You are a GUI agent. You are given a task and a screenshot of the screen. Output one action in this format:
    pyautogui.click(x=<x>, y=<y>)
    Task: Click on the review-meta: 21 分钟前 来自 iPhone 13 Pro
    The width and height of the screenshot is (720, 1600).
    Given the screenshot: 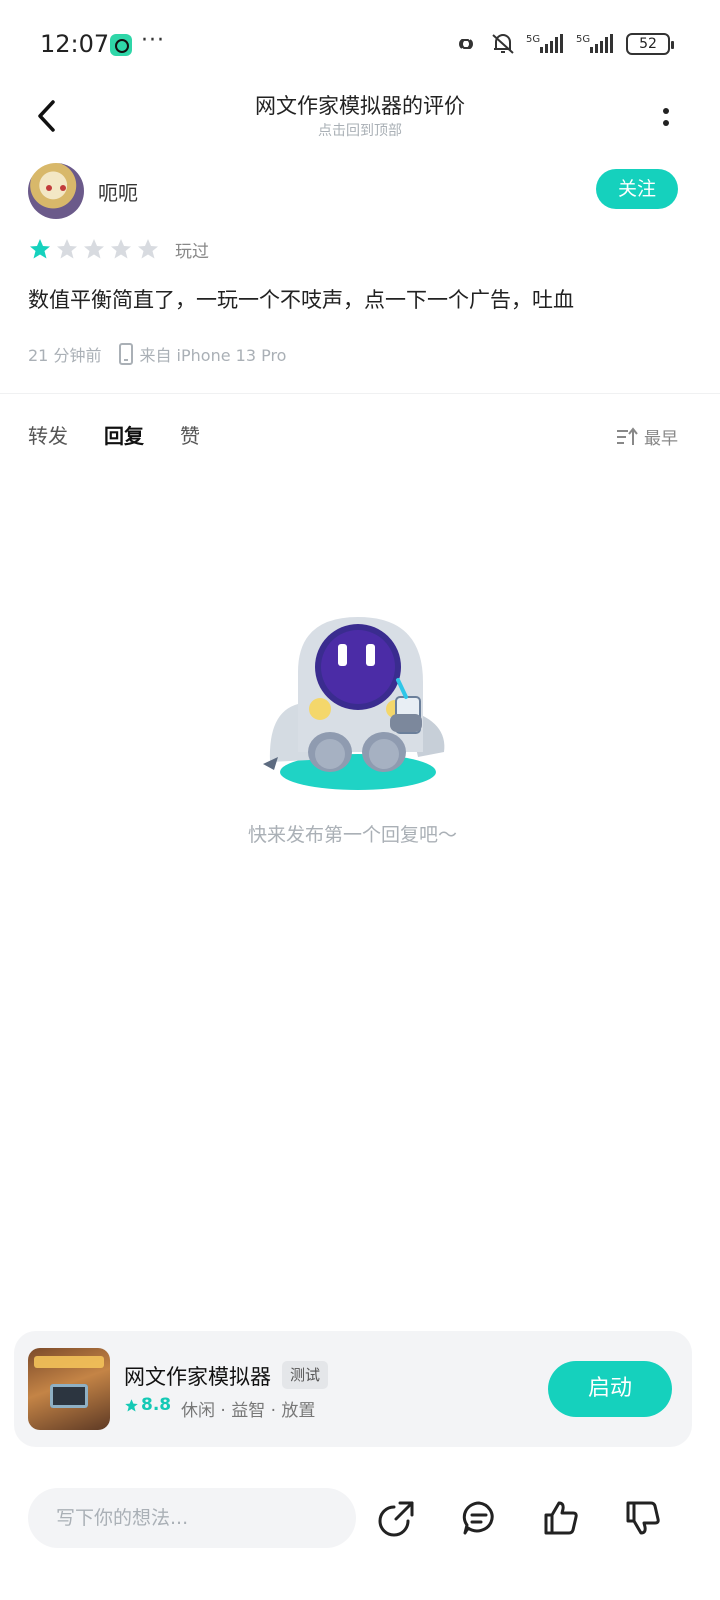 What is the action you would take?
    pyautogui.click(x=157, y=354)
    